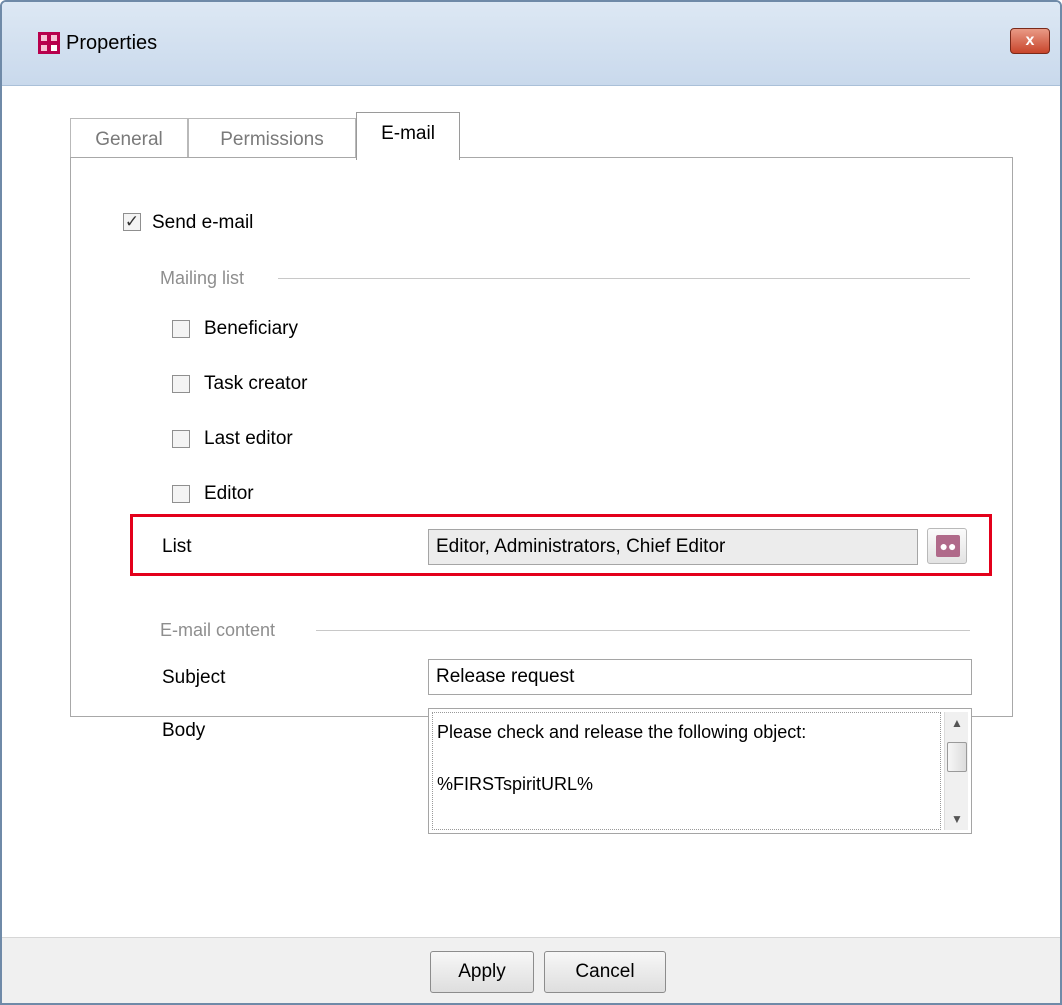 Image resolution: width=1062 pixels, height=1005 pixels. What do you see at coordinates (256, 383) in the screenshot?
I see `task-creator-label: Task creator` at bounding box center [256, 383].